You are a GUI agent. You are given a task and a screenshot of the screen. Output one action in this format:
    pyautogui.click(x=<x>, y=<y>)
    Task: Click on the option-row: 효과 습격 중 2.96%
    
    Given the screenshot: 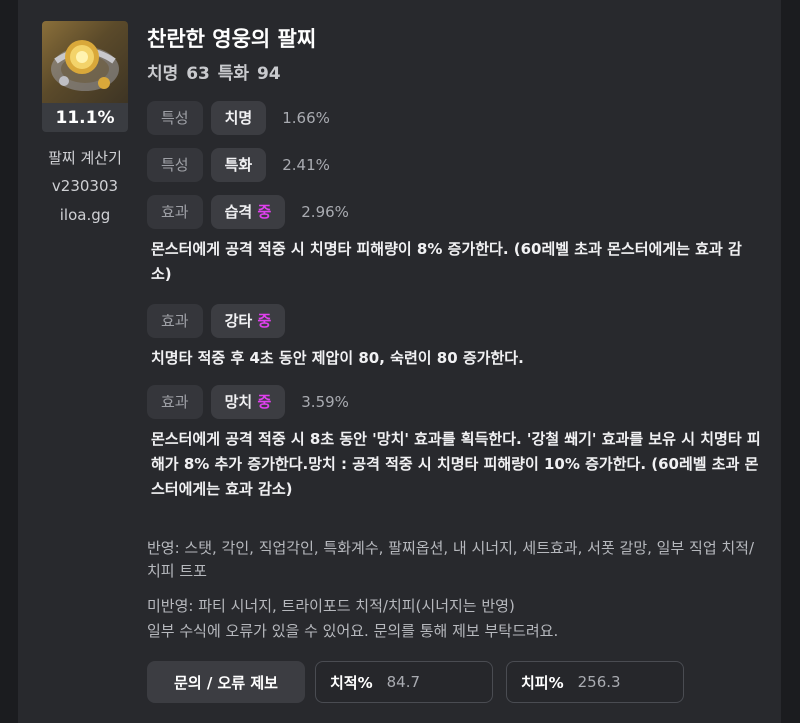 What is the action you would take?
    pyautogui.click(x=248, y=212)
    